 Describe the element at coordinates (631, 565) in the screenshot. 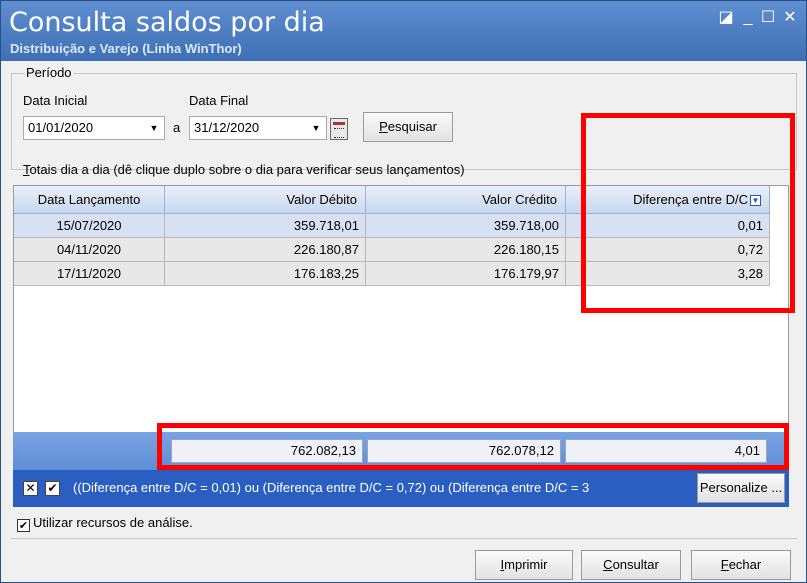

I see `consultar-button: Consultar` at that location.